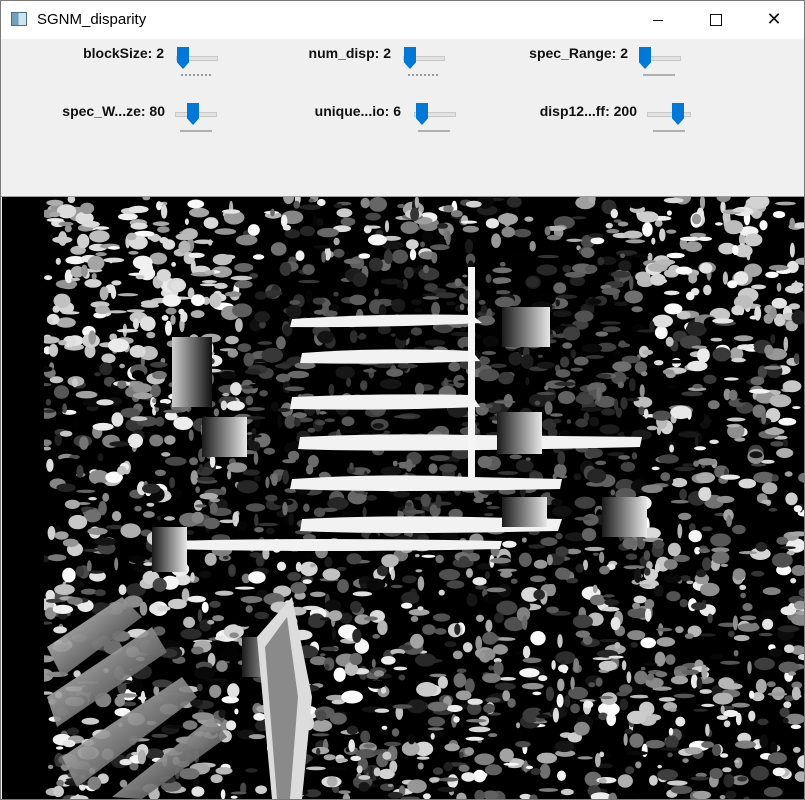 The width and height of the screenshot is (805, 800). I want to click on trackbar-thumb-blocksize, so click(183, 58).